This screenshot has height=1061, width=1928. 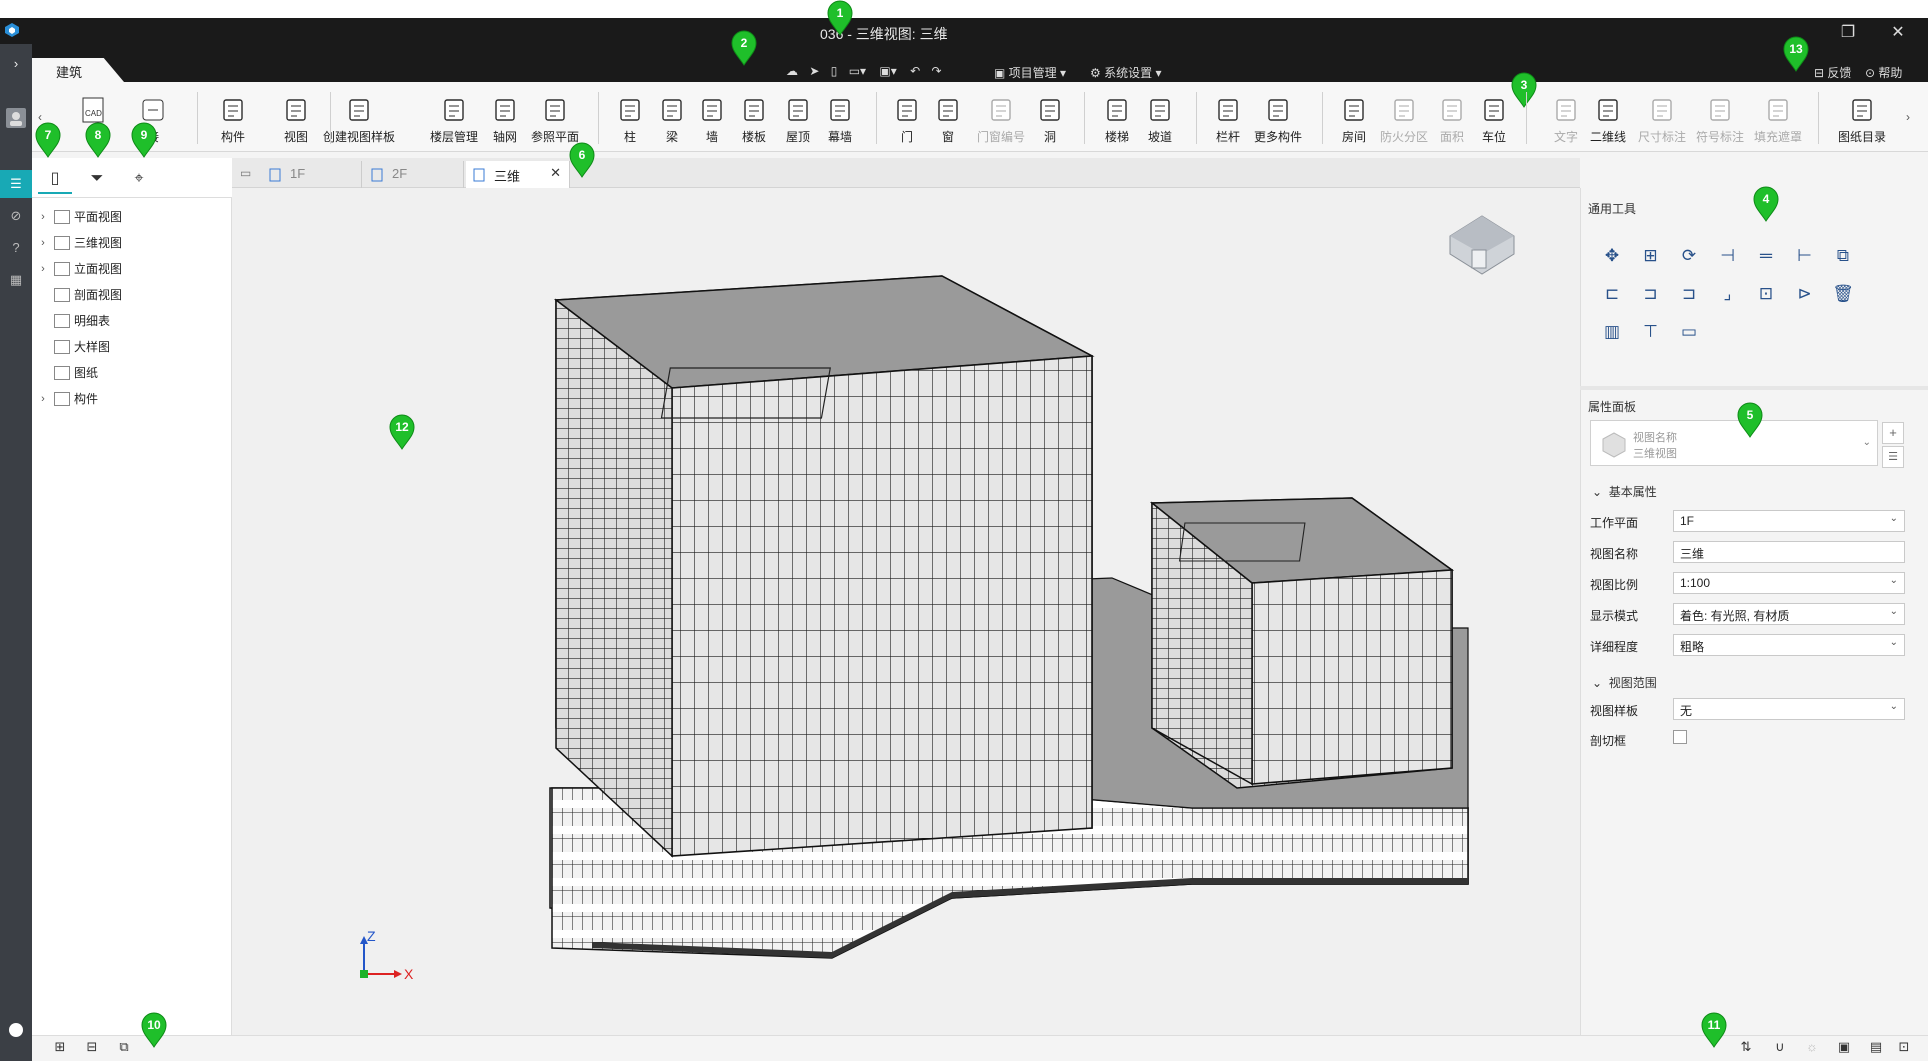 What do you see at coordinates (1832, 73) in the screenshot?
I see `feedback-link: ⊟ 反馈` at bounding box center [1832, 73].